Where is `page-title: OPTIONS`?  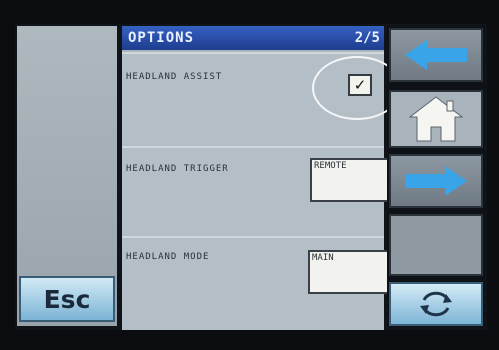
page-title: OPTIONS is located at coordinates (161, 38).